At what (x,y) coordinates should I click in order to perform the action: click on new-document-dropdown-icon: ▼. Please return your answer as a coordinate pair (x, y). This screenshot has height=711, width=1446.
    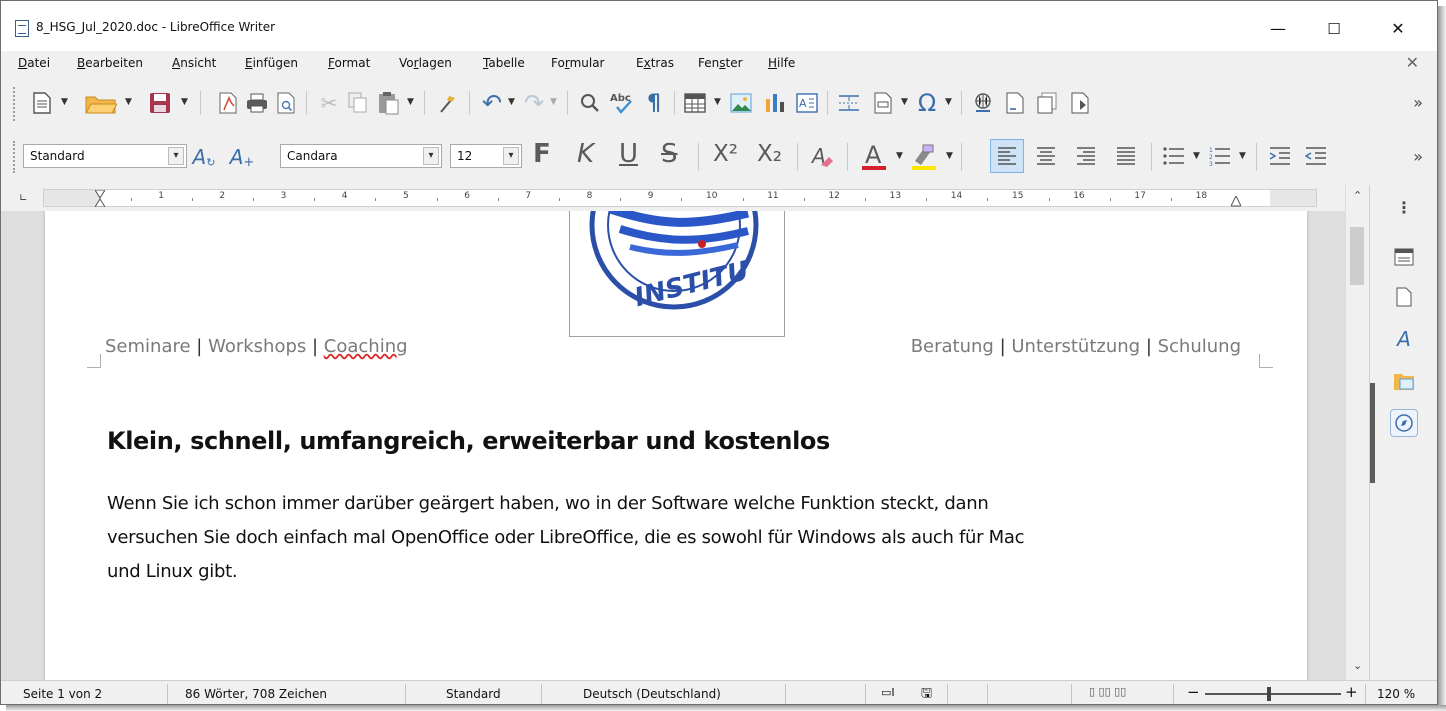
    Looking at the image, I should click on (64, 102).